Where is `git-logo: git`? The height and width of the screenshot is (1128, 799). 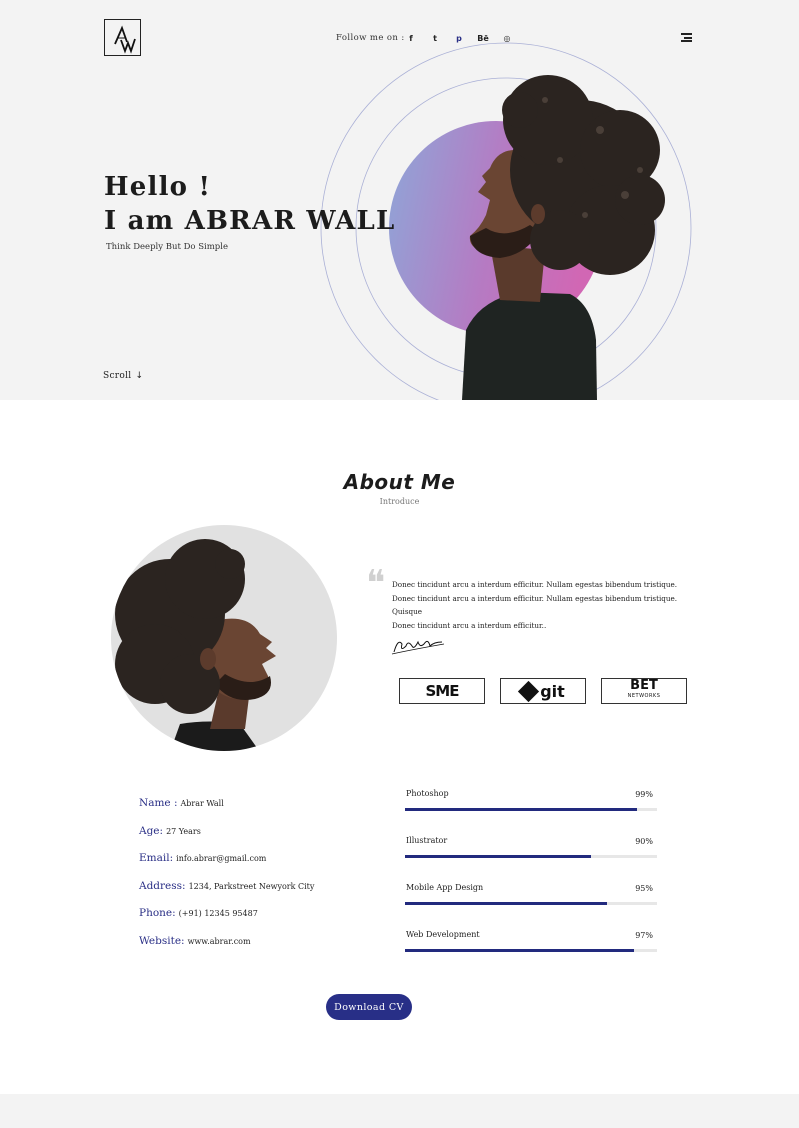
git-logo: git is located at coordinates (543, 691).